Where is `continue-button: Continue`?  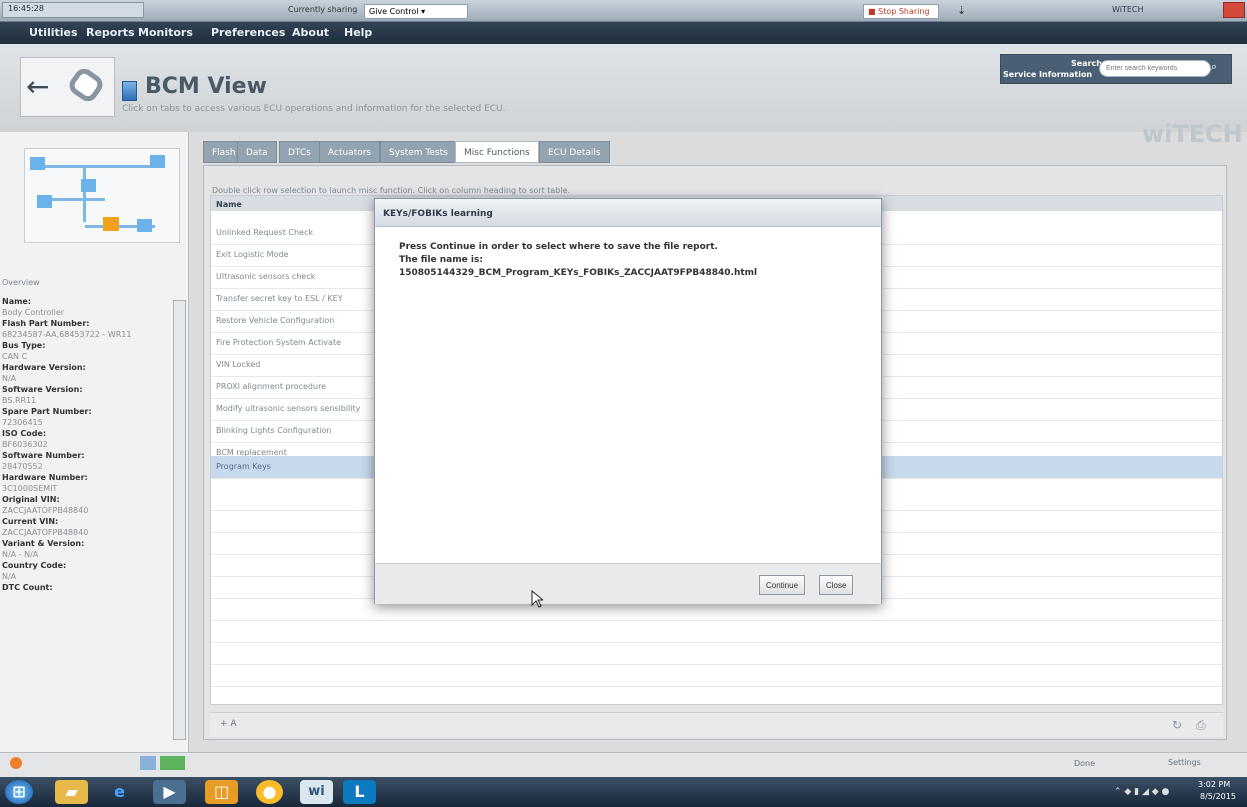
continue-button: Continue is located at coordinates (782, 585).